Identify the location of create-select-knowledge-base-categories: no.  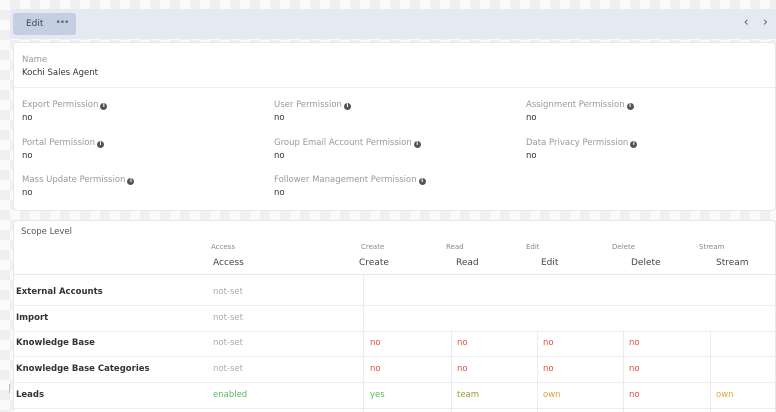
(375, 369).